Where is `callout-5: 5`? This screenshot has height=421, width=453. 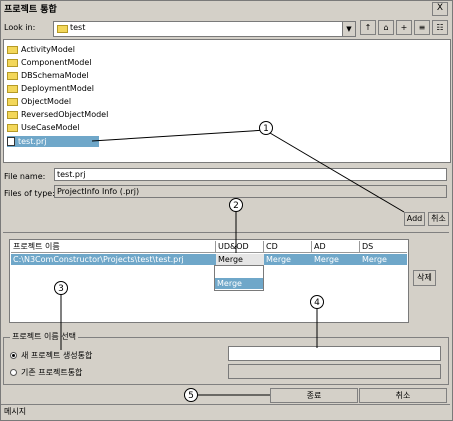 callout-5: 5 is located at coordinates (191, 395).